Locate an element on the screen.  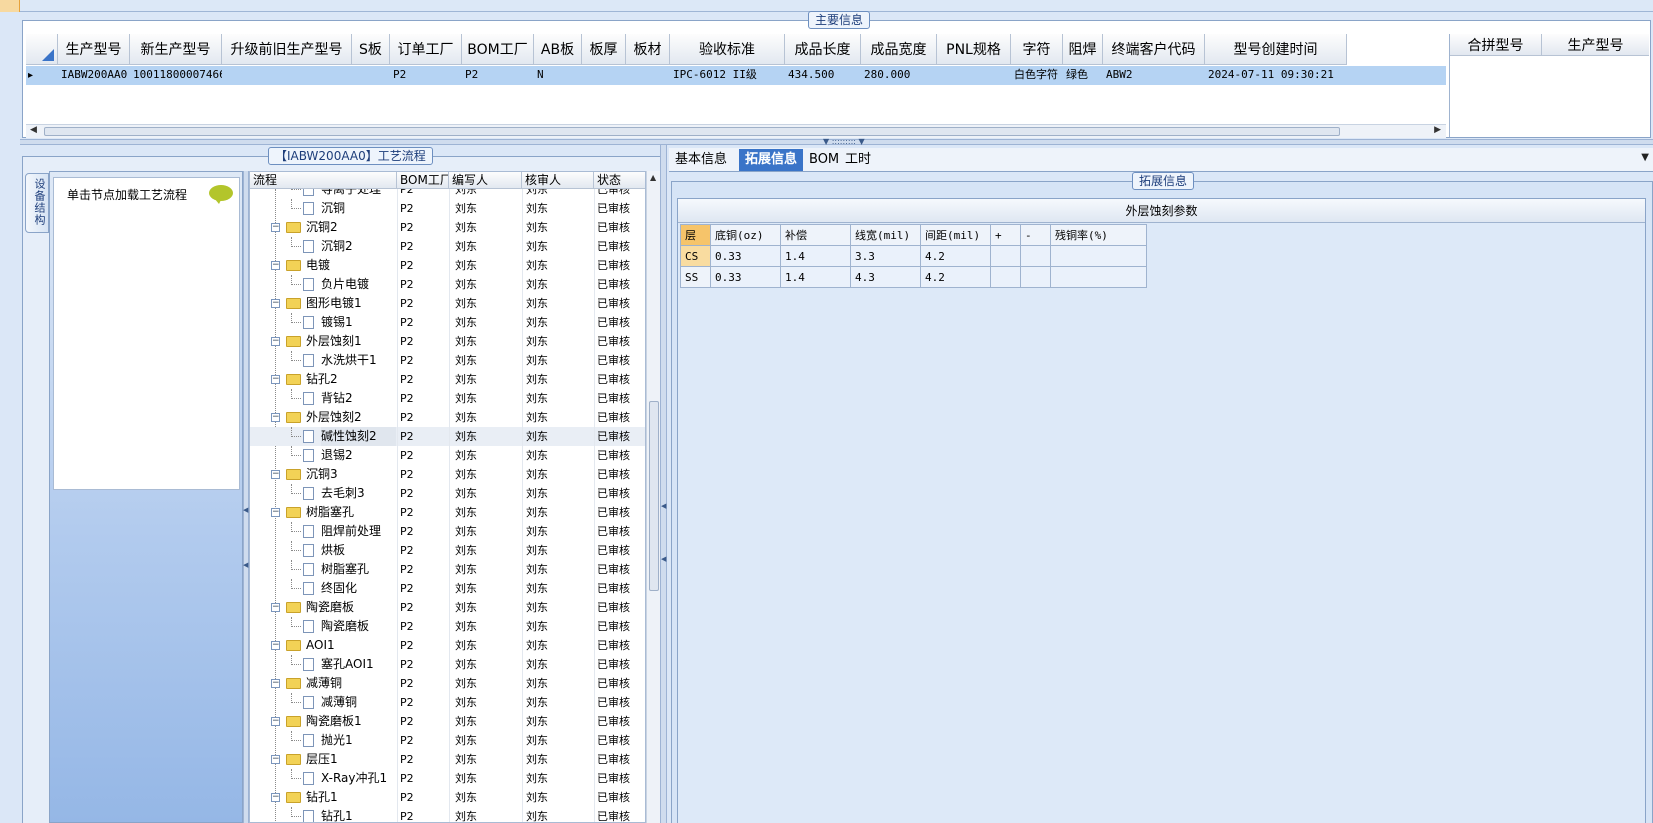
tree-row: 等离子处理 P2 刘东 刘东 已审核 is located at coordinates (447, 194).